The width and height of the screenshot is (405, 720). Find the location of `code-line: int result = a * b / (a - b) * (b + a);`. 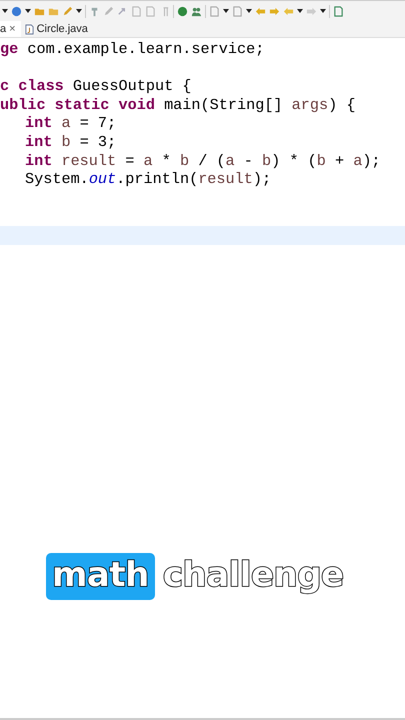

code-line: int result = a * b / (a - b) * (b + a); is located at coordinates (203, 161).